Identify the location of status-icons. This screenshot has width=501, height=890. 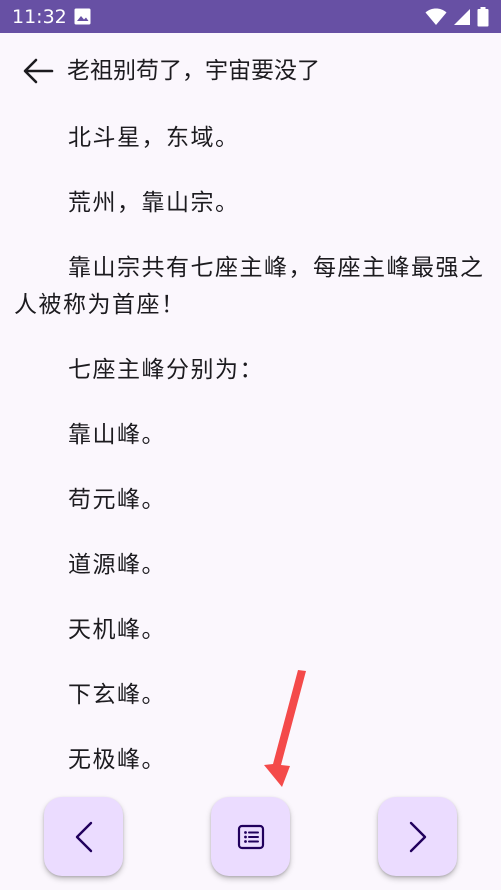
(457, 17).